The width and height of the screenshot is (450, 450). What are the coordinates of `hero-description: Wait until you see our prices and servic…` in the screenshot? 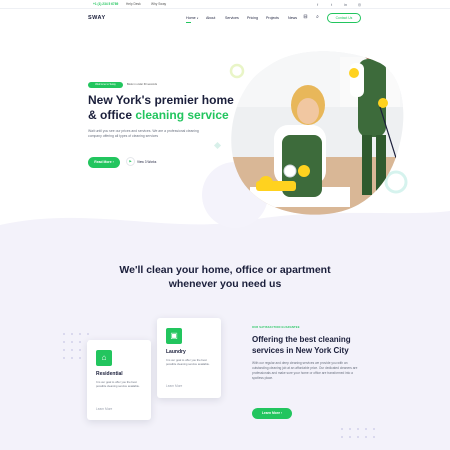 It's located at (143, 133).